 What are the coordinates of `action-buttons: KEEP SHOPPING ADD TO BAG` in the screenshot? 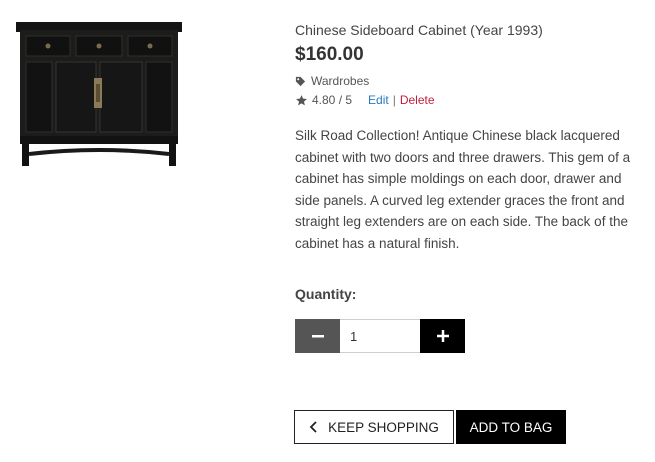 It's located at (430, 427).